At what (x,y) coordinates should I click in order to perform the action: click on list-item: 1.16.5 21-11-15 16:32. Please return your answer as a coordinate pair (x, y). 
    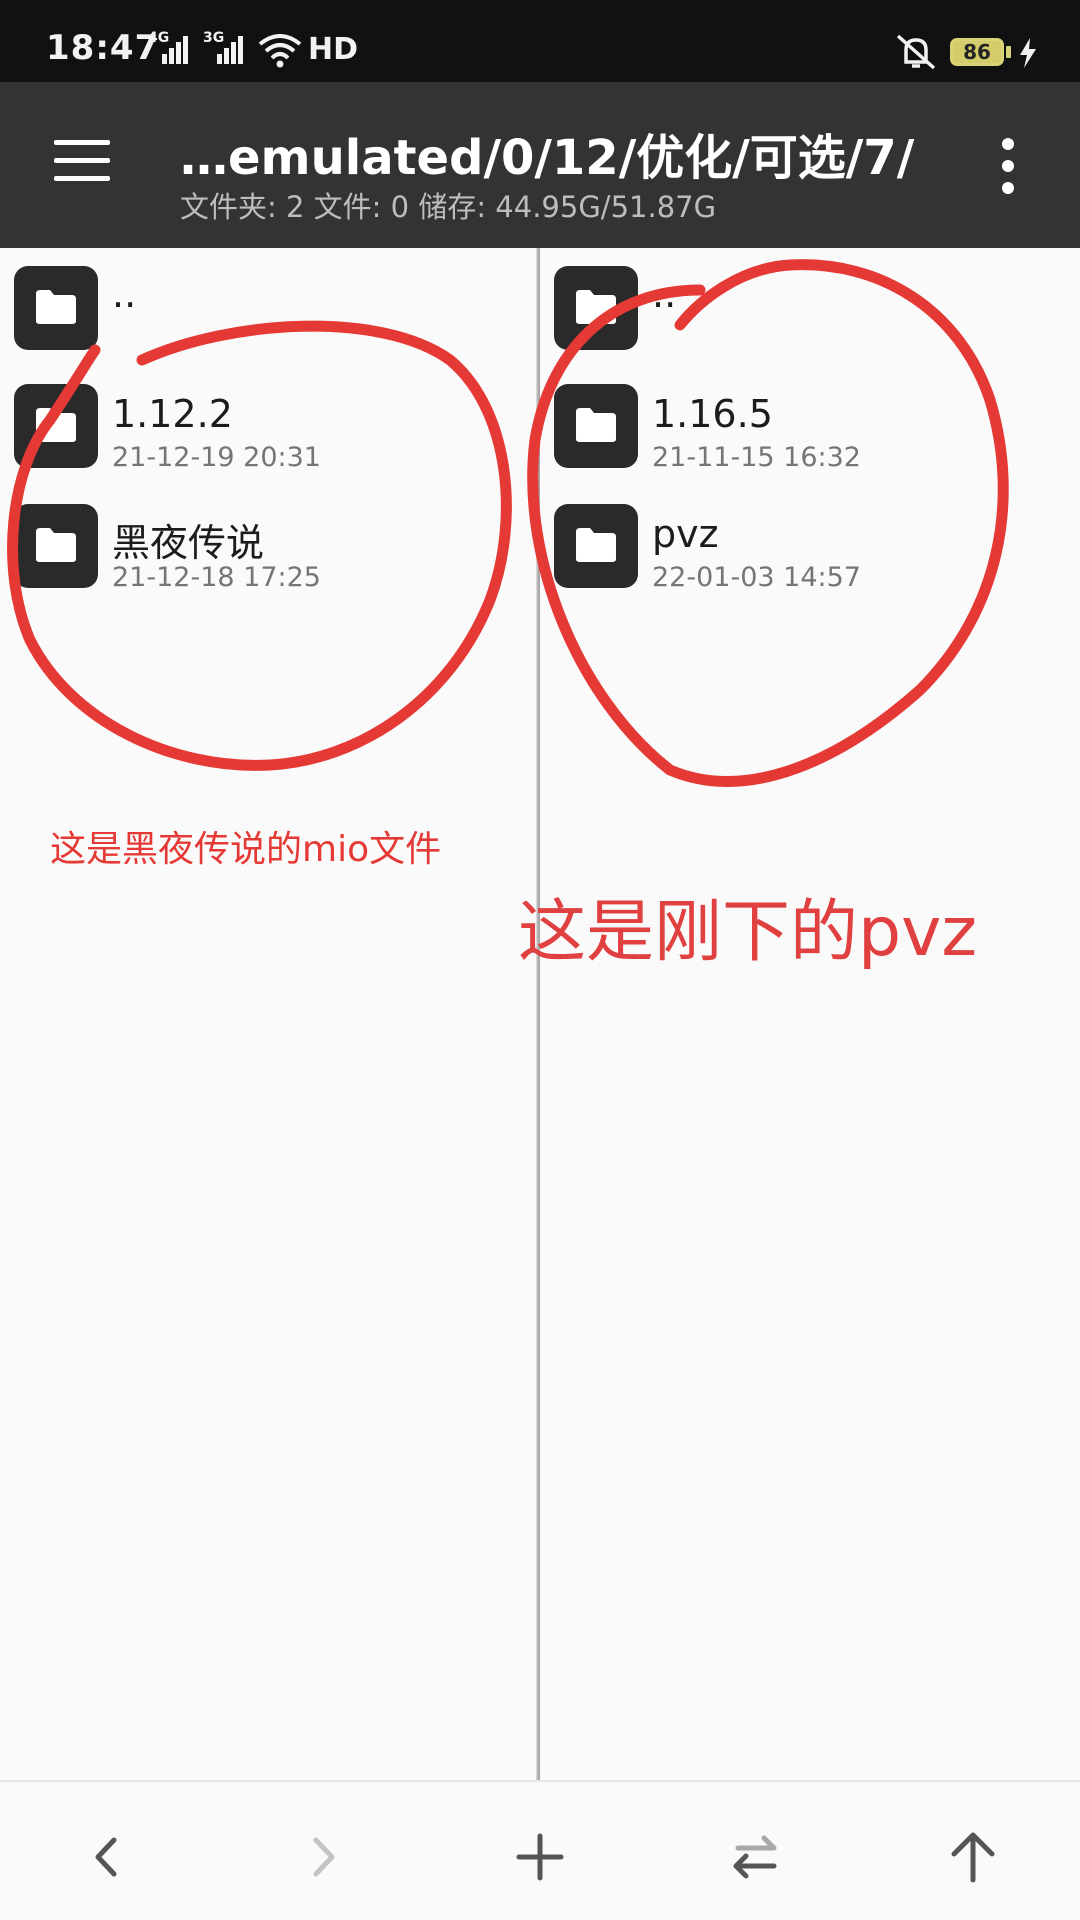
    Looking at the image, I should click on (810, 421).